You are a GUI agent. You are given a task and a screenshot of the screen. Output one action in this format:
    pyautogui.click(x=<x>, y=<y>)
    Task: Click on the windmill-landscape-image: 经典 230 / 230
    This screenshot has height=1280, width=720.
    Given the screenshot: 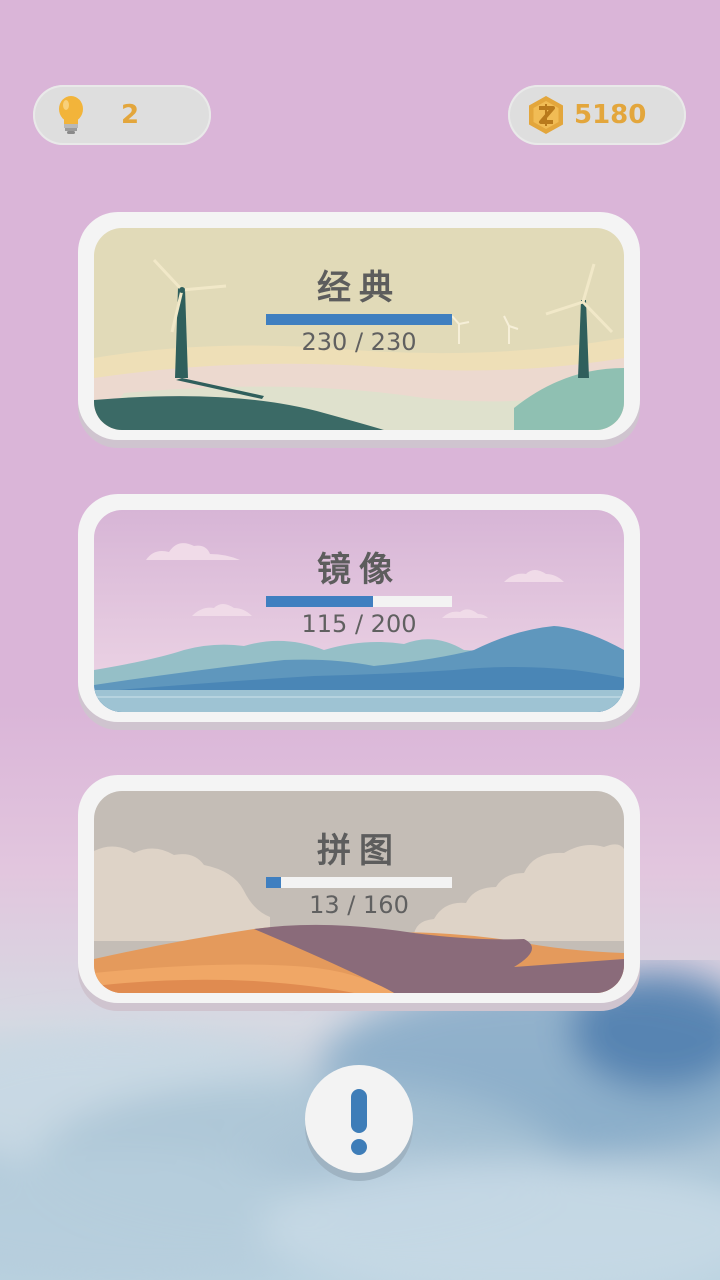 What is the action you would take?
    pyautogui.click(x=359, y=329)
    